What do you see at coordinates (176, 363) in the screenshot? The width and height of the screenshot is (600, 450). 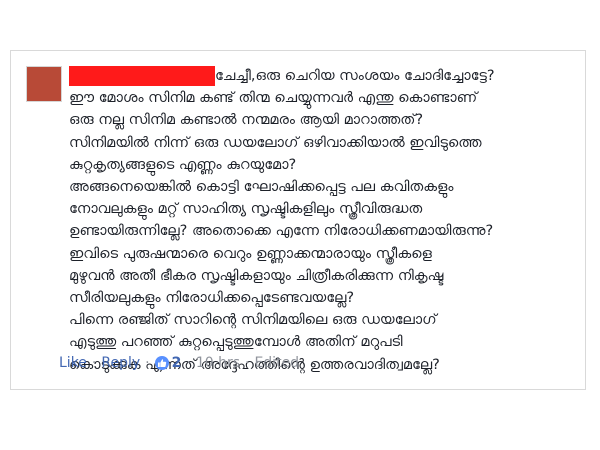 I see `like-count-number: 2` at bounding box center [176, 363].